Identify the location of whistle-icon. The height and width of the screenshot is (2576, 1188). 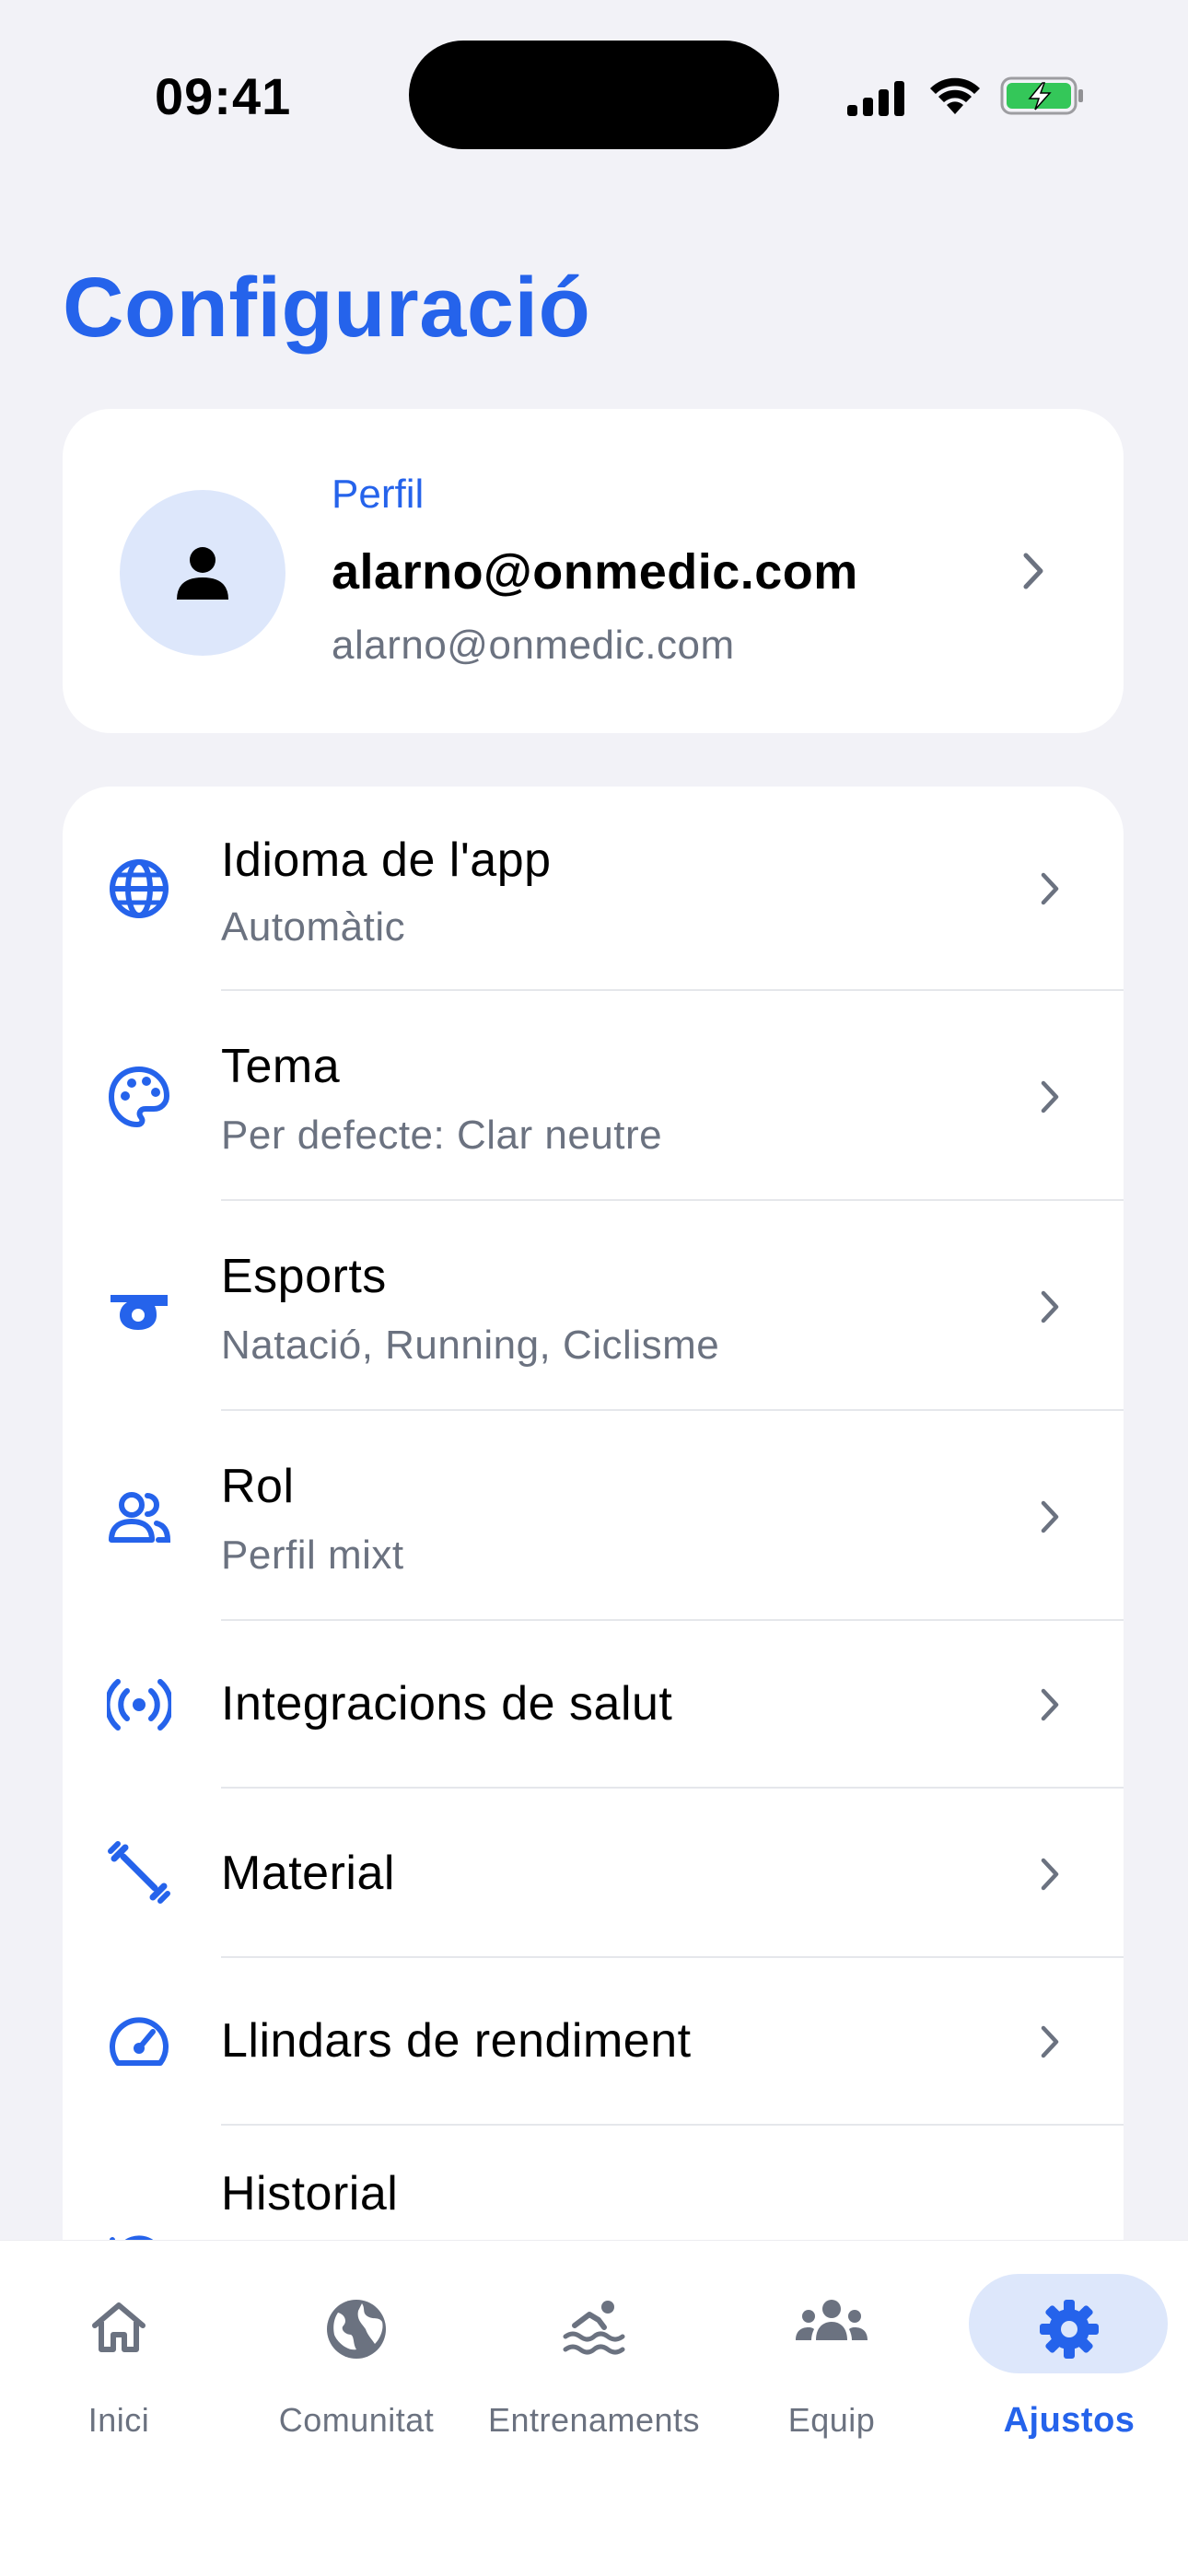
(139, 1312).